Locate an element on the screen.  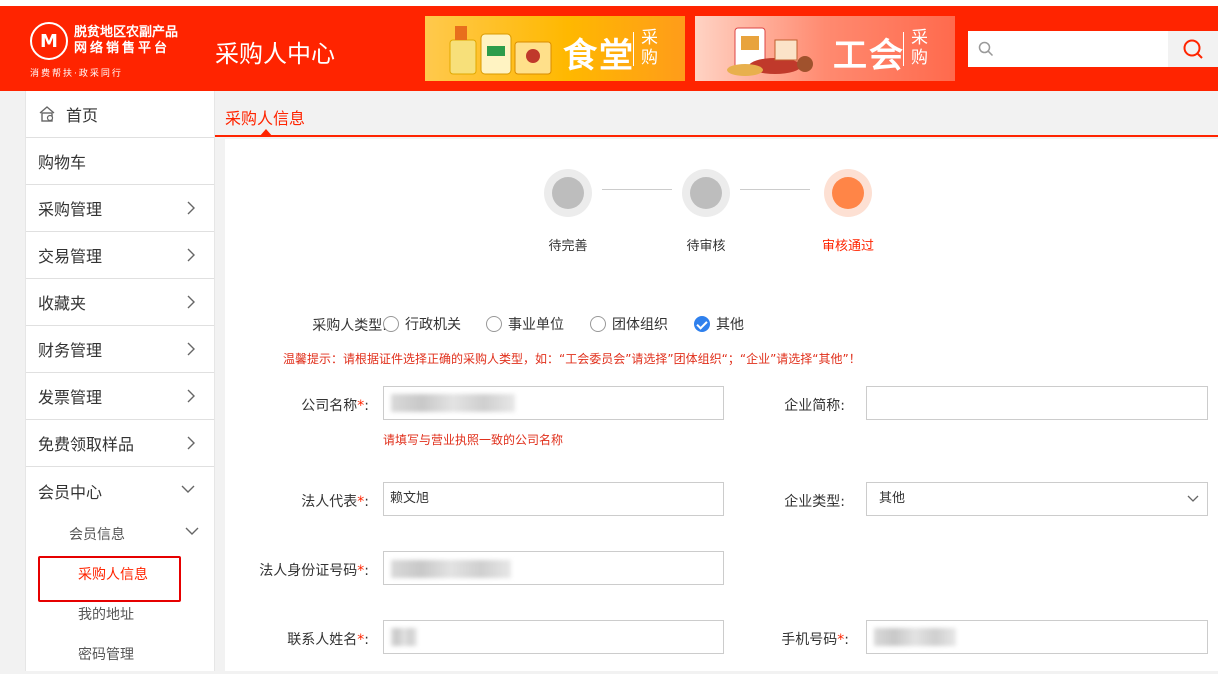
radio-other: 其他 is located at coordinates (719, 324).